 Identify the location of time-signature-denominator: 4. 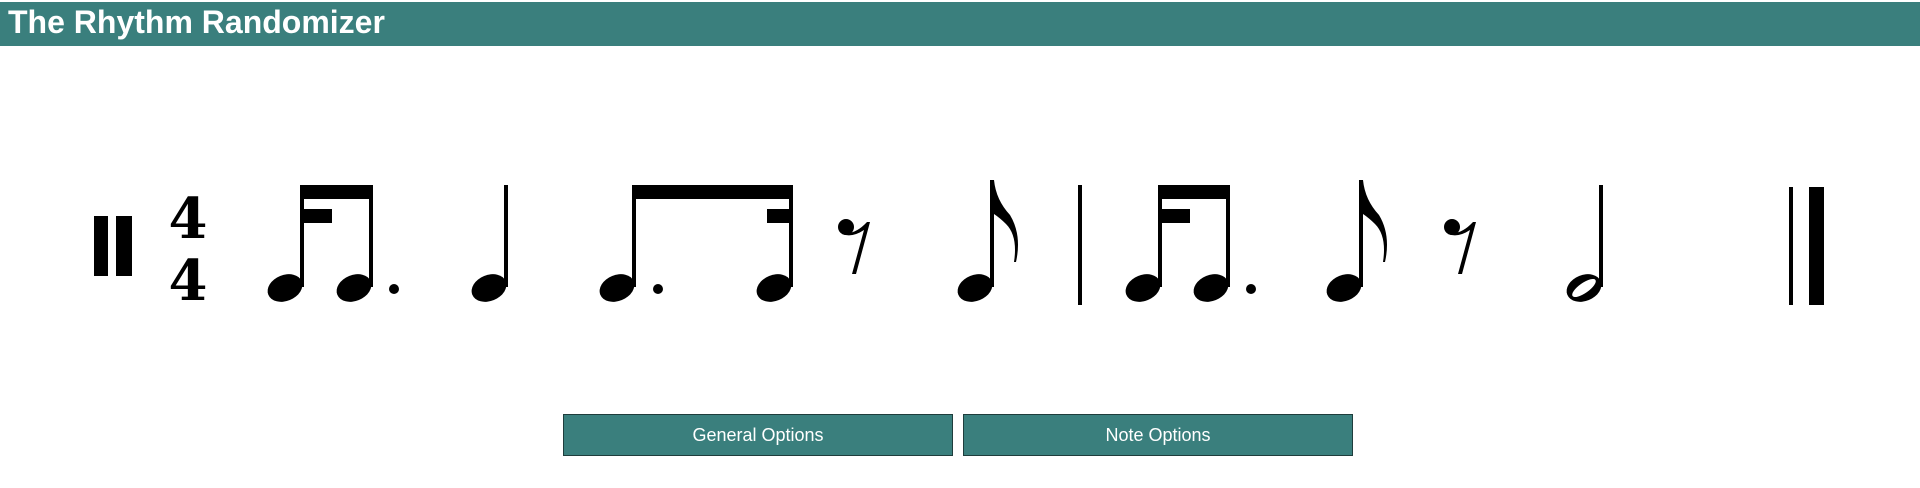
(188, 281).